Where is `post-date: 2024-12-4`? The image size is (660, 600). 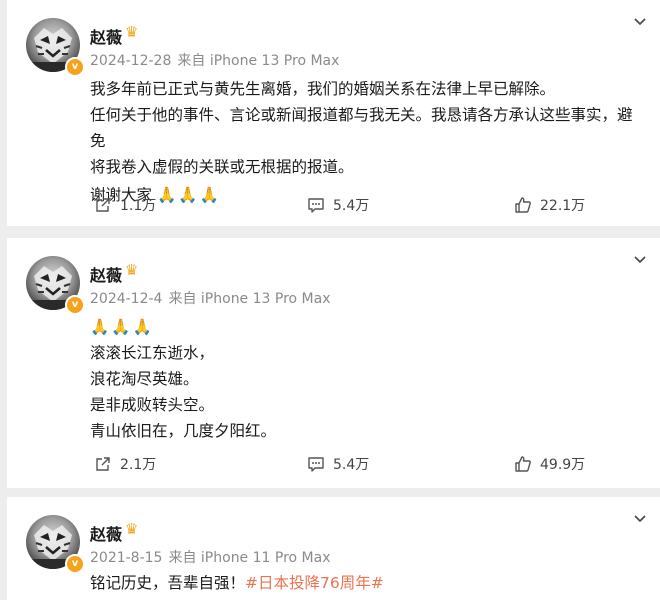
post-date: 2024-12-4 is located at coordinates (126, 299).